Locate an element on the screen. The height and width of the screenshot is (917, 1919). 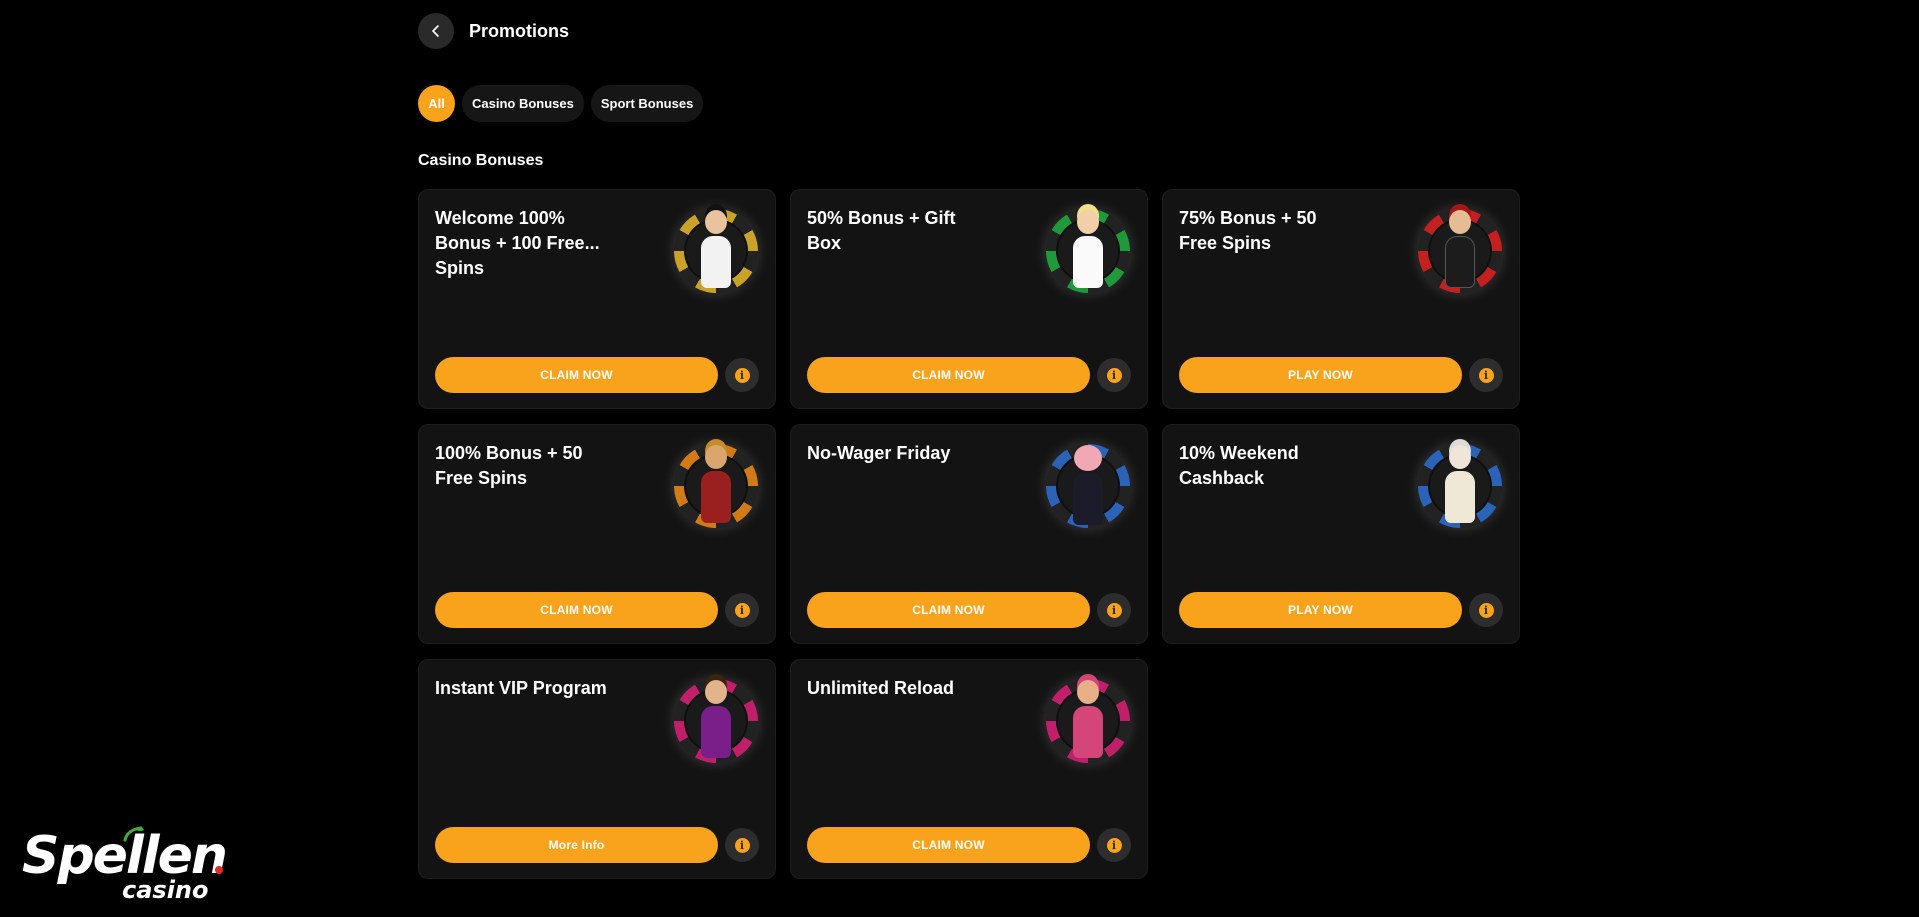
promo-actions: More Info i is located at coordinates (597, 845).